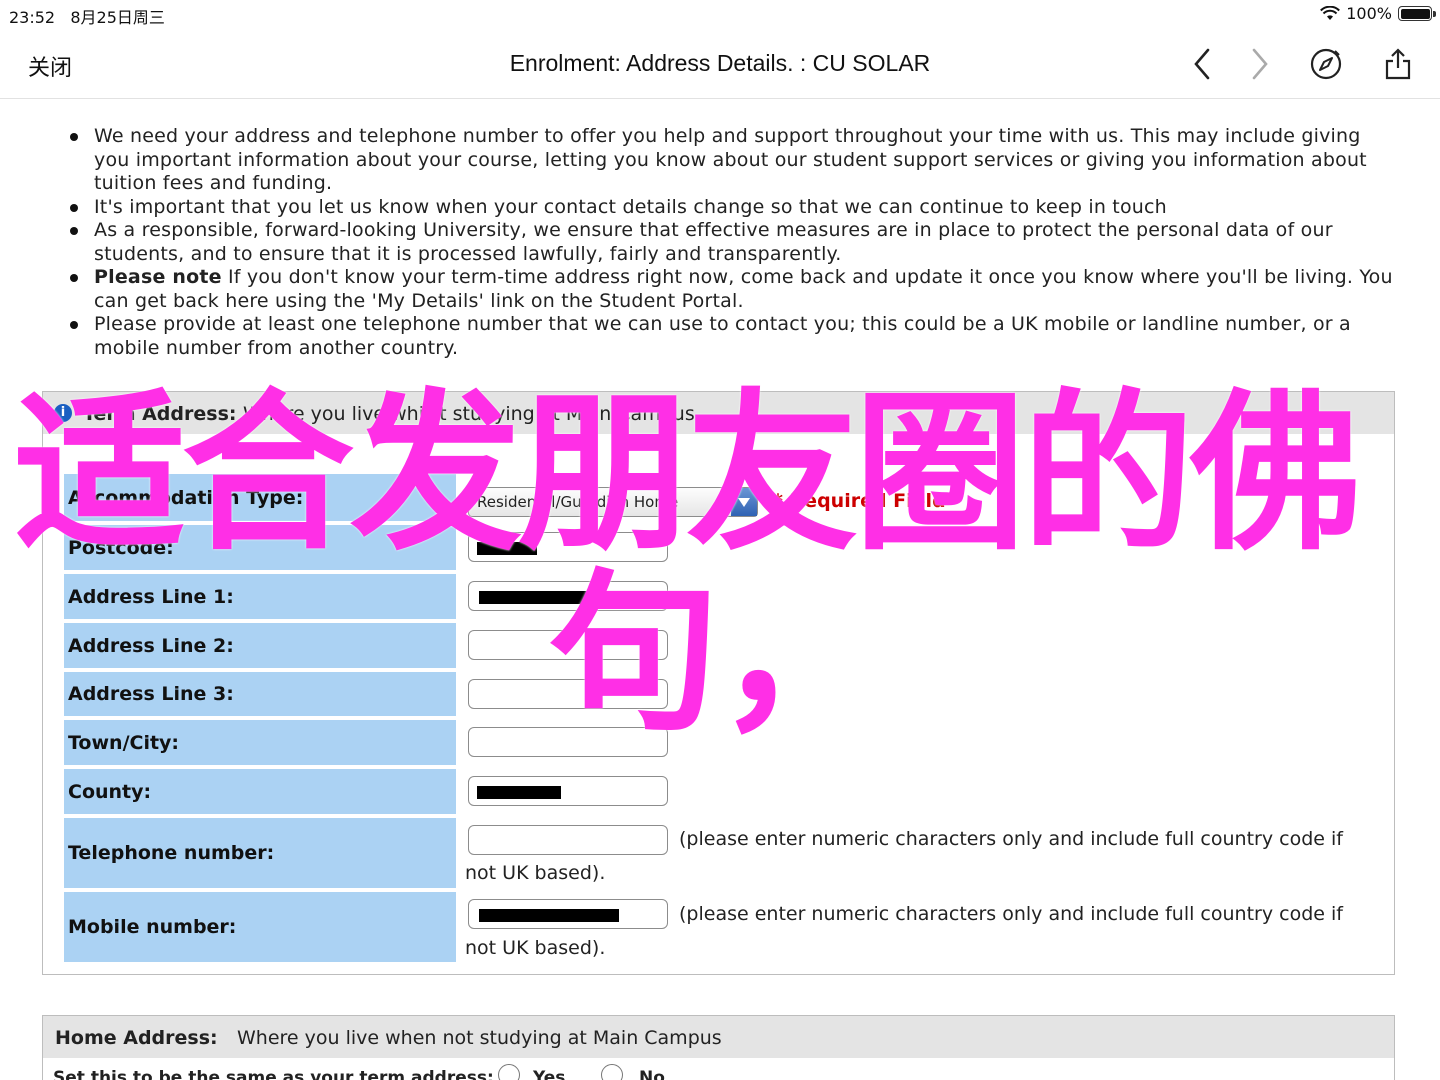 The image size is (1440, 1080). I want to click on status-right: 100%, so click(1378, 13).